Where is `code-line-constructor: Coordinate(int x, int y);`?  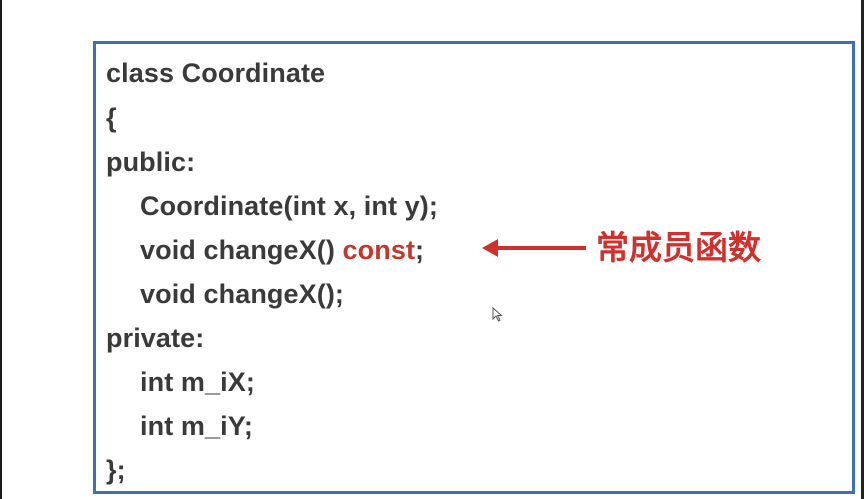
code-line-constructor: Coordinate(int x, int y); is located at coordinates (289, 206).